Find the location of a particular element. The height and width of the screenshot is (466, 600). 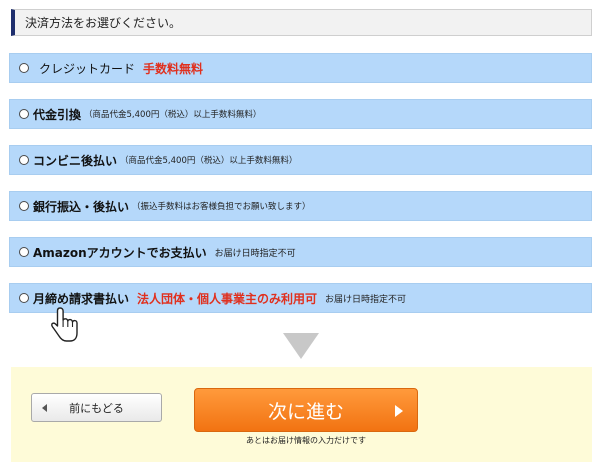

option-label: コンビニ後払い is located at coordinates (75, 160).